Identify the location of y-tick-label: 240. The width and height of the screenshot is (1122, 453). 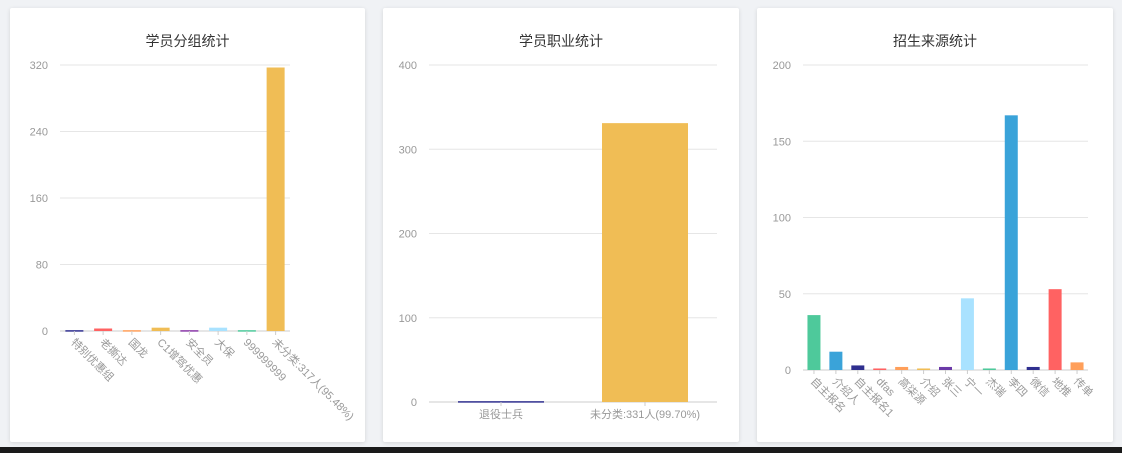
(39, 133).